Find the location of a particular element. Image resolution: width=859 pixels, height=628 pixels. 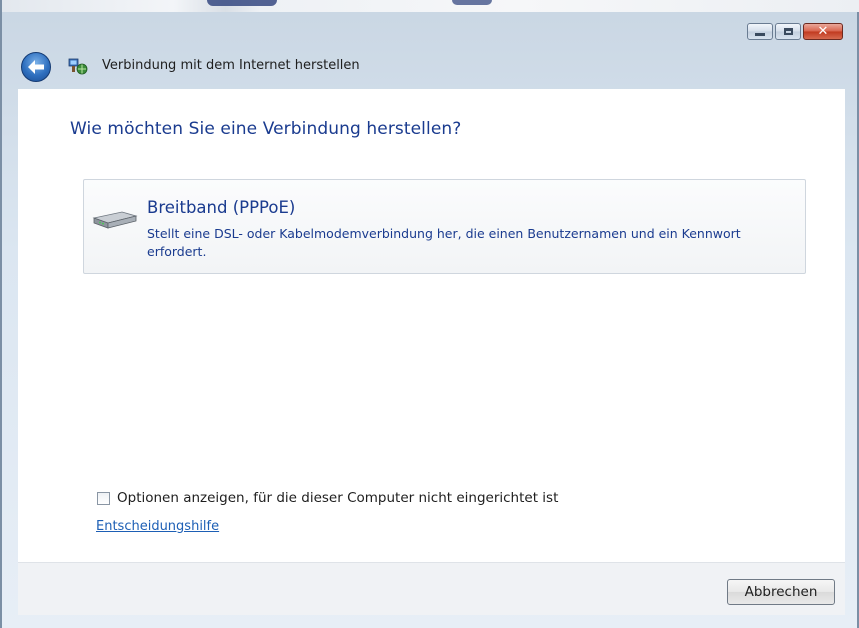

cancel-button: Abbrechen is located at coordinates (781, 592).